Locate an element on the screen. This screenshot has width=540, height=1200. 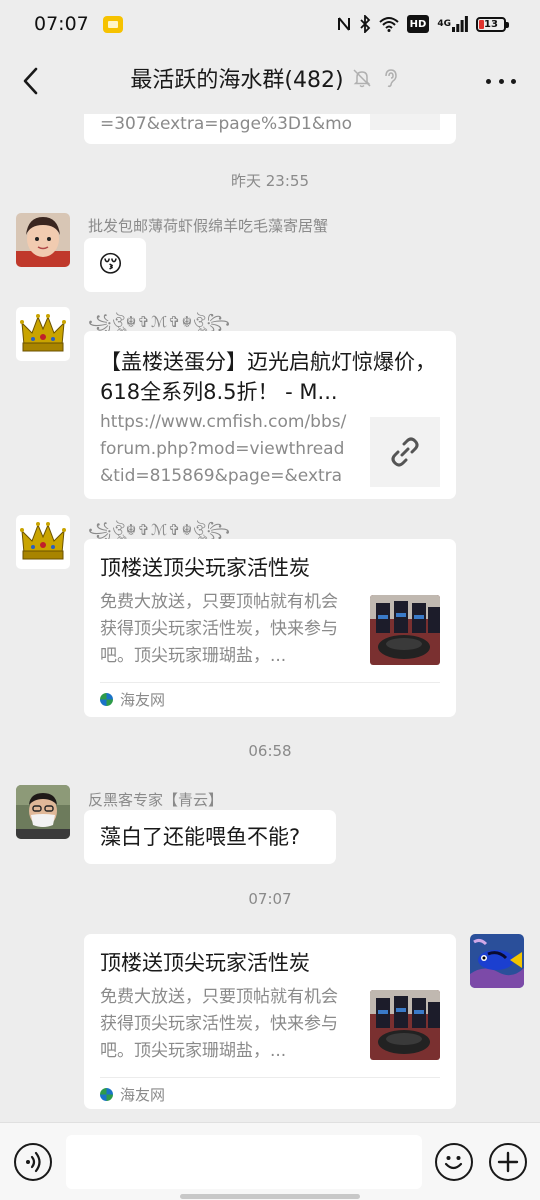
timestamp: 06:58 is located at coordinates (270, 751).